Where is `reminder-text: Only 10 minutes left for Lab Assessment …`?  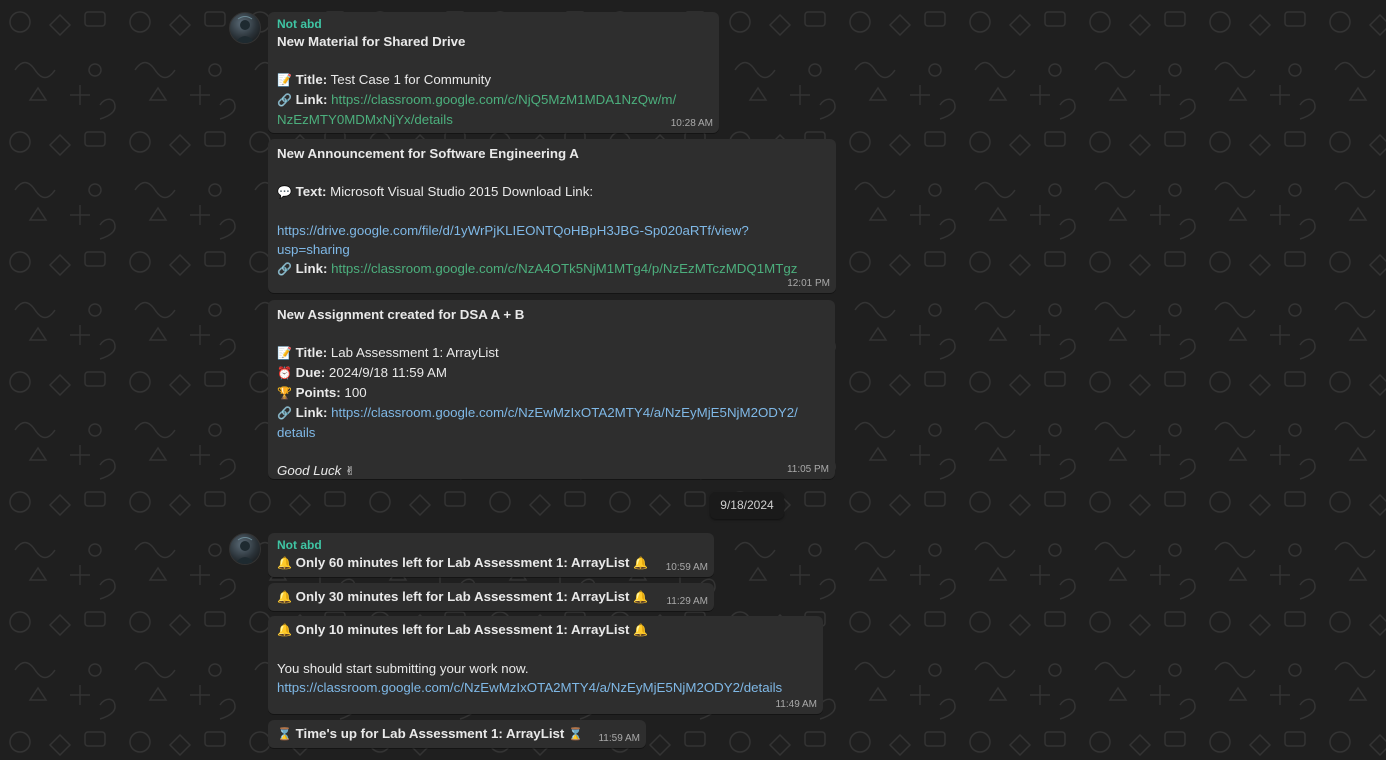 reminder-text: Only 10 minutes left for Lab Assessment … is located at coordinates (462, 629).